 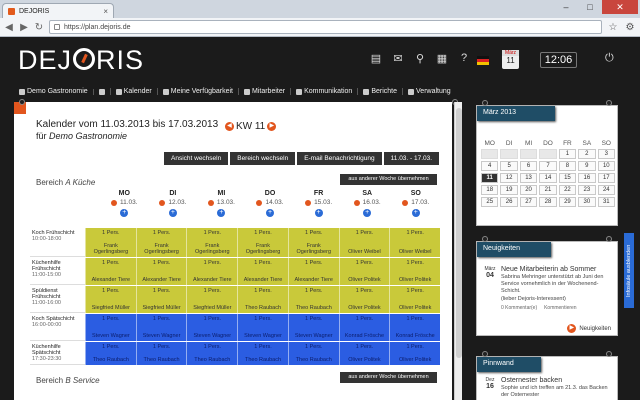 What do you see at coordinates (57, 327) in the screenshot?
I see `shift-label: Koch Spätschicht 16:00-00:00` at bounding box center [57, 327].